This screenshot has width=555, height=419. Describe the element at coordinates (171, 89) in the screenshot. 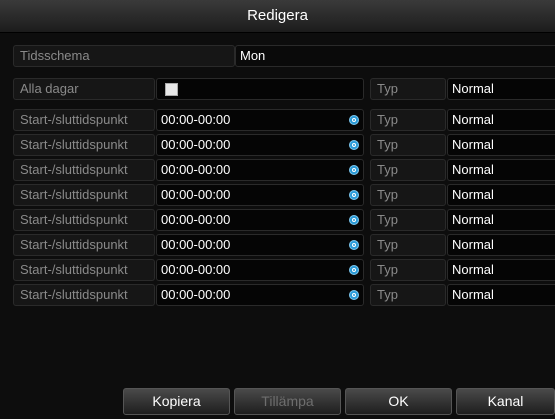

I see `all-days-checkbox` at that location.